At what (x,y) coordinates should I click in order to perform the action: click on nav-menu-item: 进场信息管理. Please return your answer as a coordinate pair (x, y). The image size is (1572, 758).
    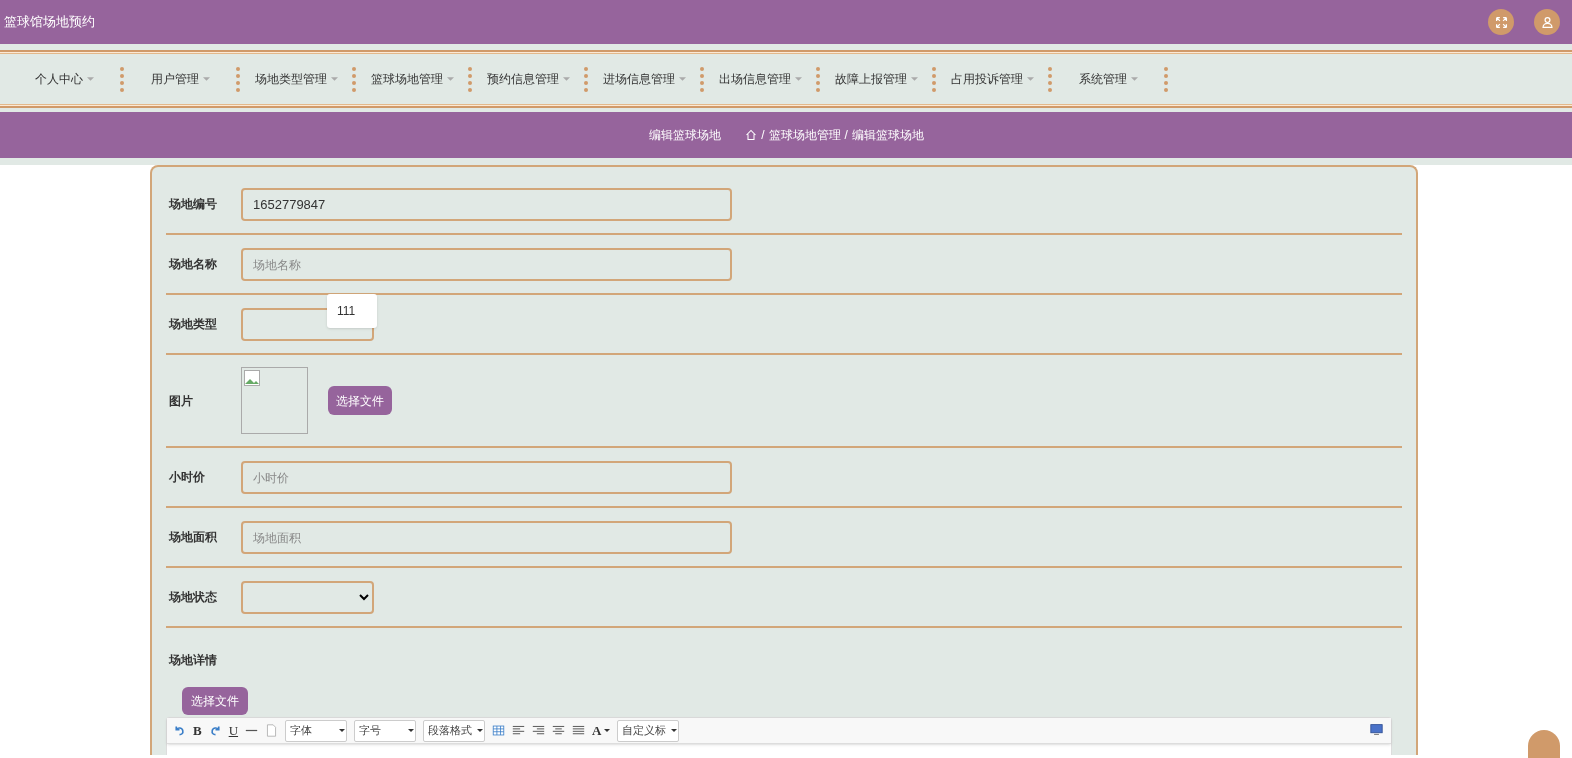
    Looking at the image, I should click on (644, 79).